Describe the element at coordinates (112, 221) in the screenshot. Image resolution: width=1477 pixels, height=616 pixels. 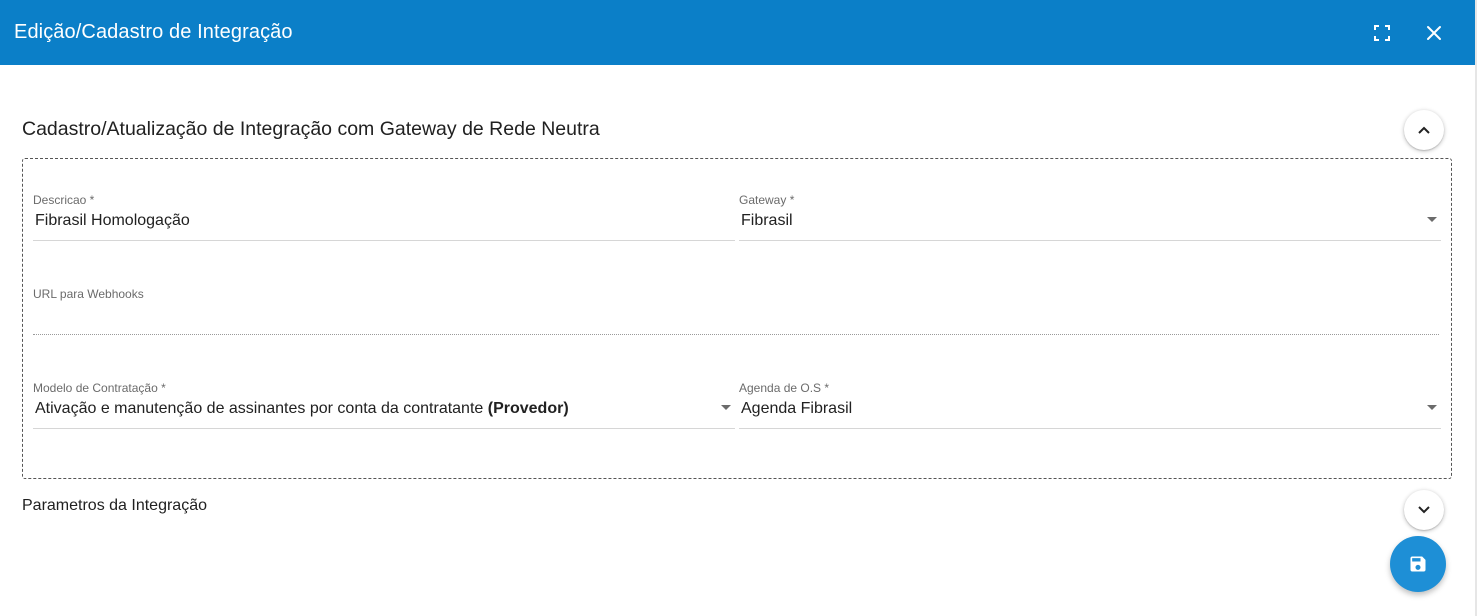
I see `descricao-input: Fibrasil Homologação` at that location.